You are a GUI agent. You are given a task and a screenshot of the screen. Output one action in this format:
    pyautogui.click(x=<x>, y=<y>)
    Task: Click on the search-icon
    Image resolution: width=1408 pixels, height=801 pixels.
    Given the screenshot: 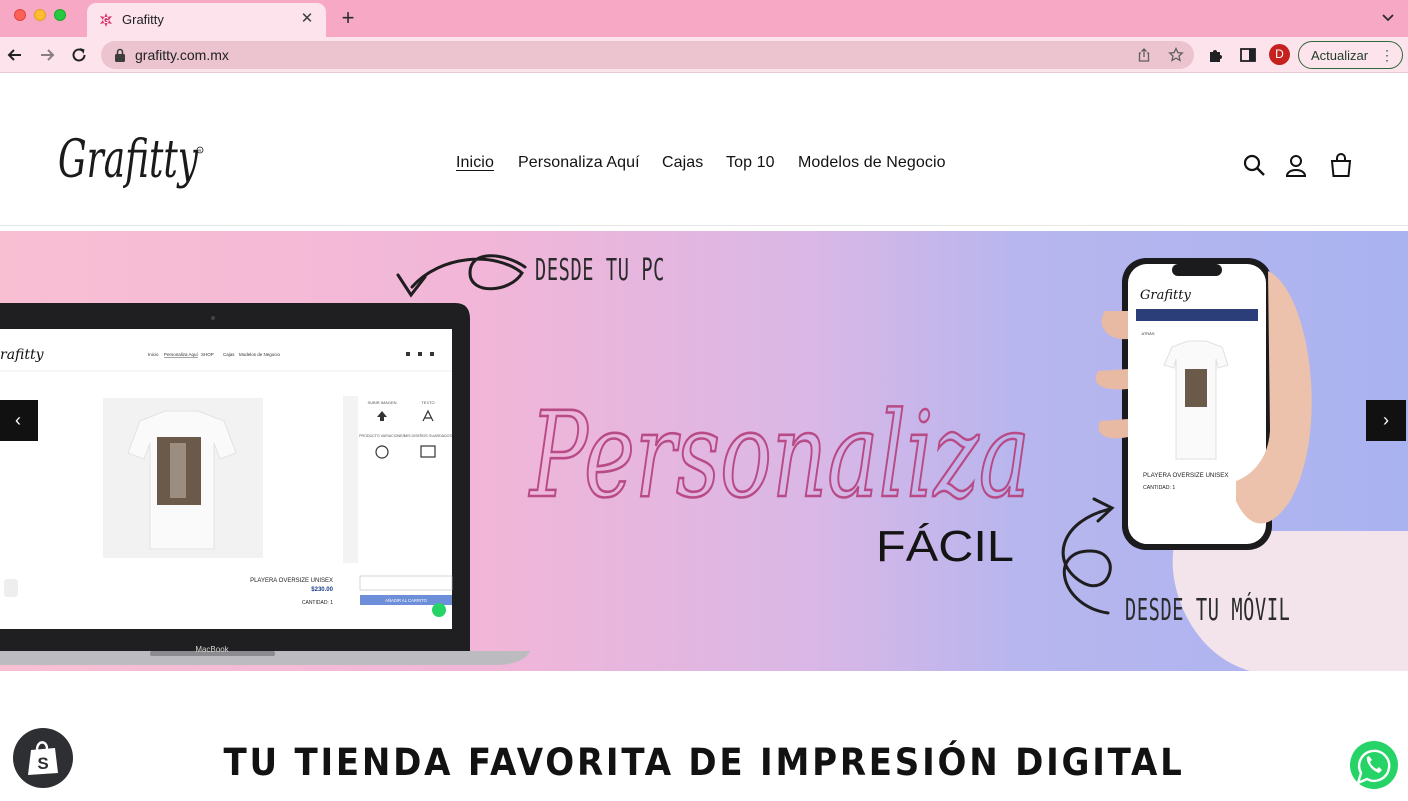 What is the action you would take?
    pyautogui.click(x=1254, y=165)
    